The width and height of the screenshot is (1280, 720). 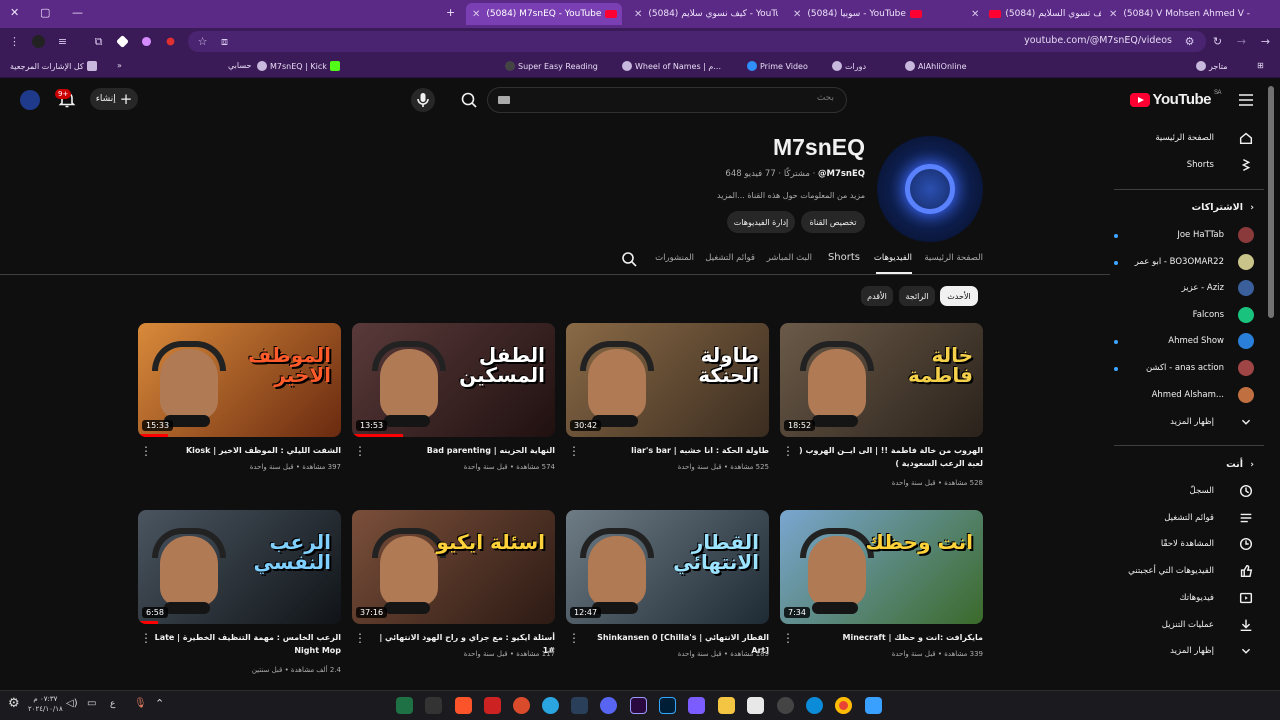 What do you see at coordinates (667, 380) in the screenshot?
I see `video-thumbnail: طاولة الحنكة 30:42` at bounding box center [667, 380].